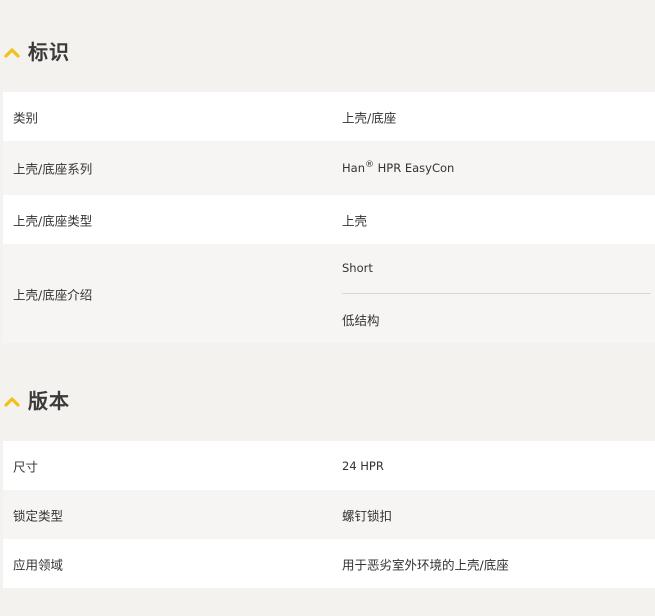  I want to click on row-value: 用于恶劣室外环境的上壳/底座, so click(425, 564).